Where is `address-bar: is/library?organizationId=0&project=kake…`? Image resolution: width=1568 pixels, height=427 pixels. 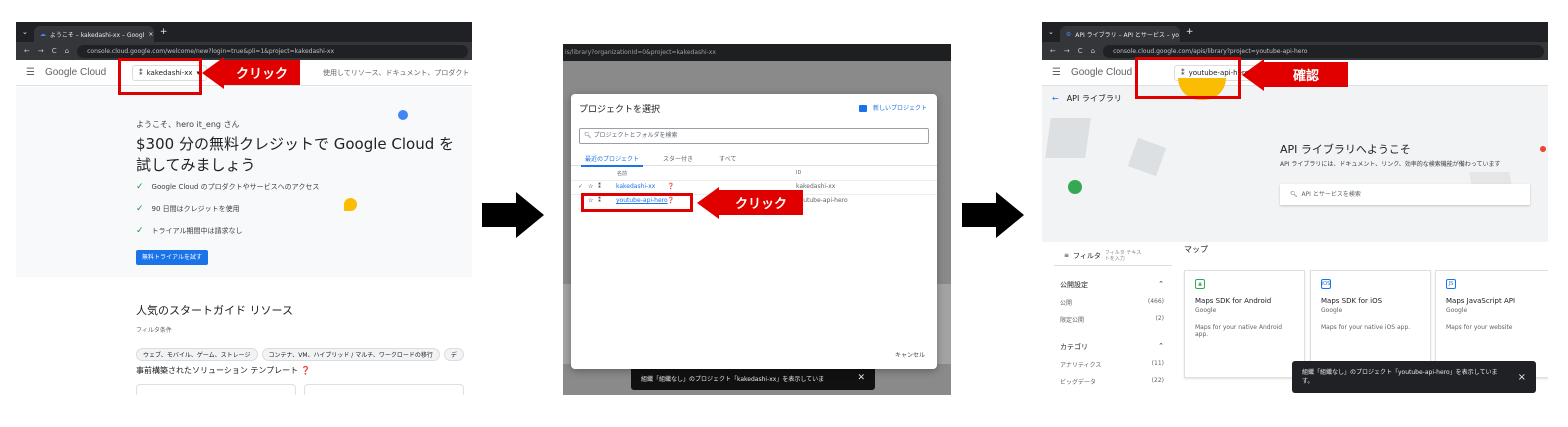
address-bar: is/library?organizationId=0&project=kake… is located at coordinates (757, 52).